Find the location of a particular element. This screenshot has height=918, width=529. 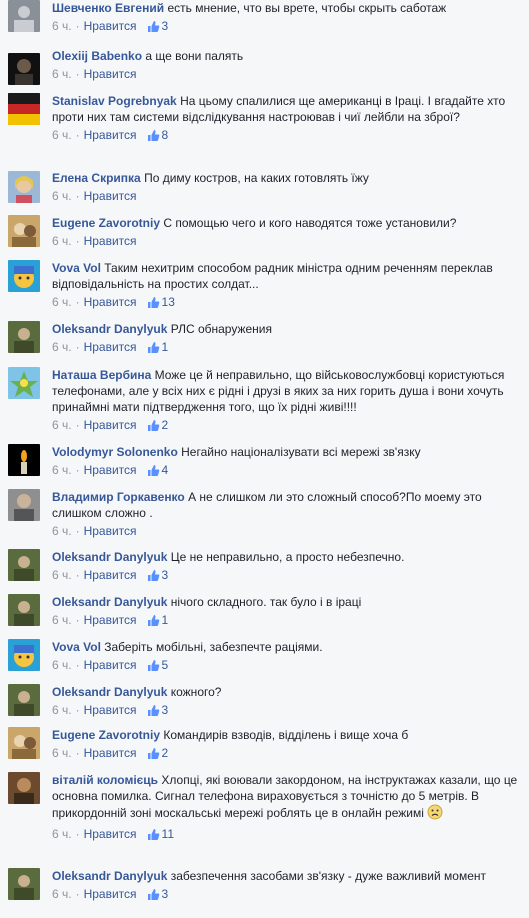

comment-author-link: Елена Скрипка is located at coordinates (96, 178).